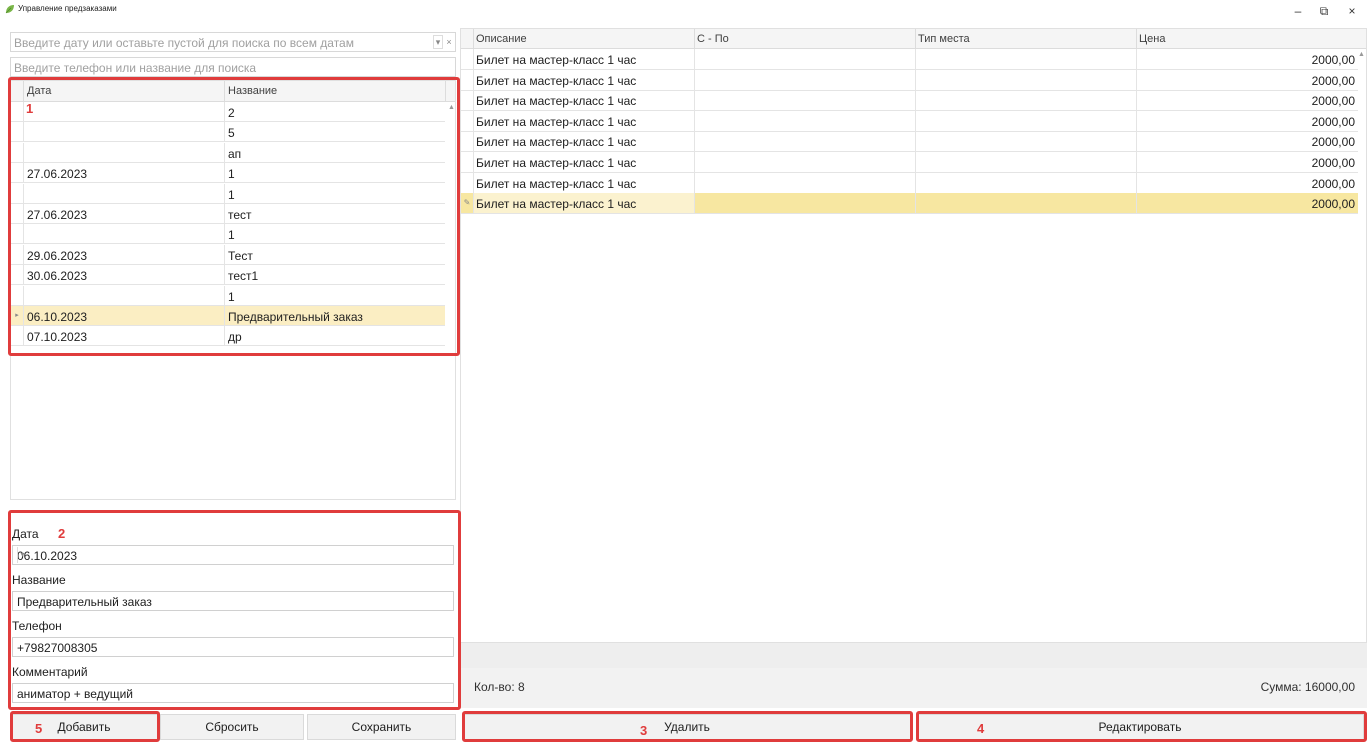 Image resolution: width=1367 pixels, height=742 pixels. What do you see at coordinates (909, 204) in the screenshot?
I see `item-row: ✎ Билет на мастер-класс 1 час 2000,00` at bounding box center [909, 204].